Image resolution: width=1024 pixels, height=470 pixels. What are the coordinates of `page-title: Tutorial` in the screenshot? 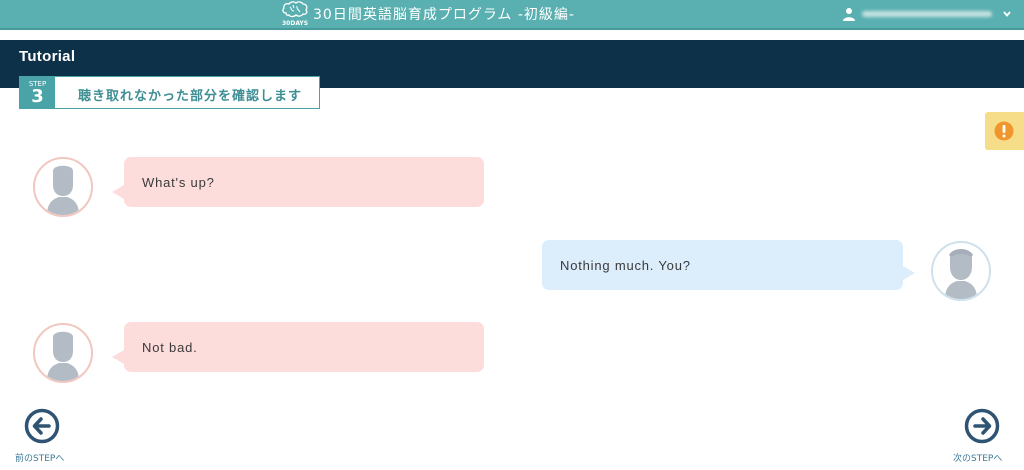 It's located at (47, 56).